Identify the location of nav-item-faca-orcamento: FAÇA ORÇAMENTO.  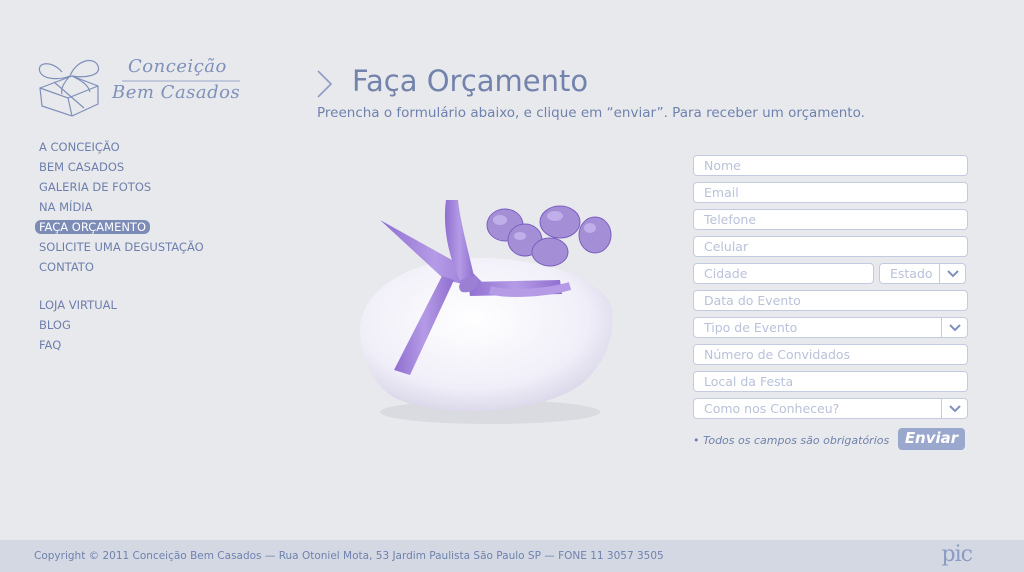
(121, 230).